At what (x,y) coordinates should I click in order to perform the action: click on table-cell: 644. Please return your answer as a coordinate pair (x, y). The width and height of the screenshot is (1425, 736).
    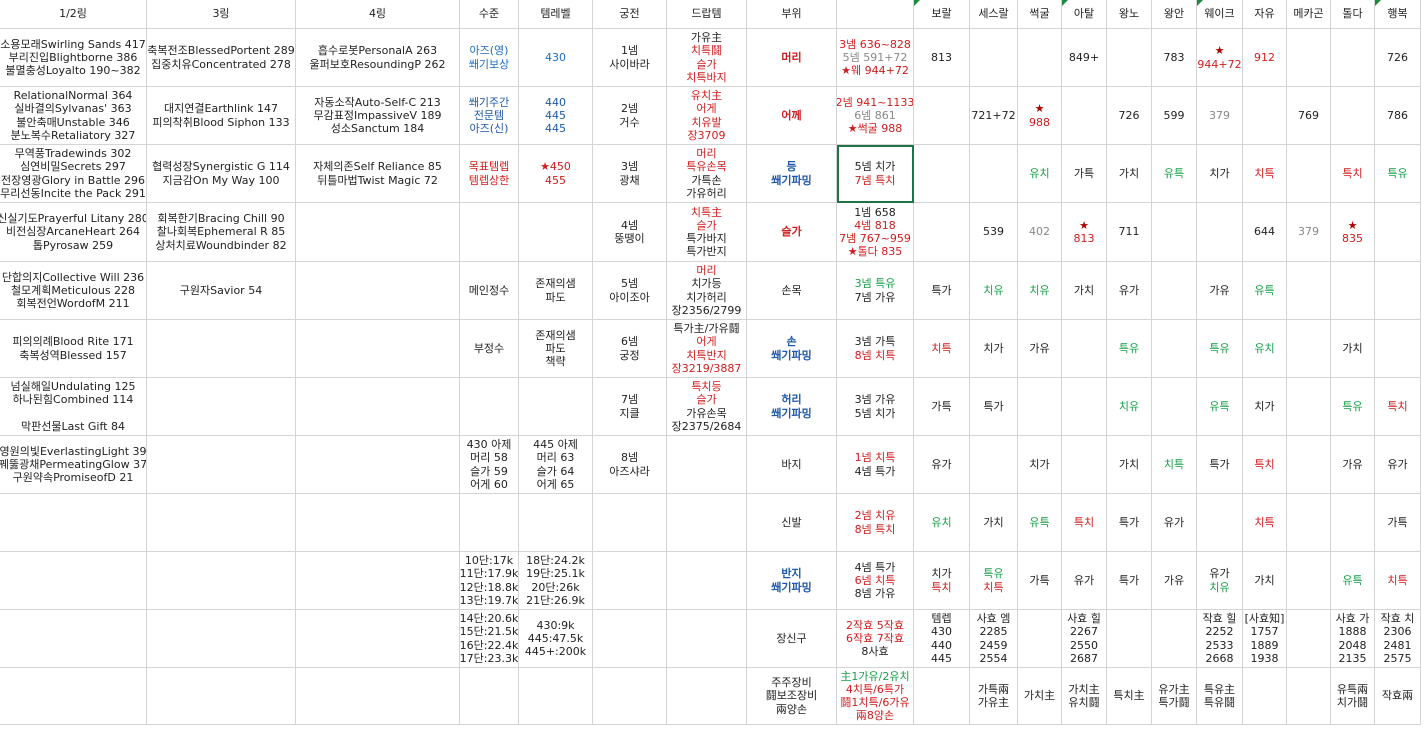
    Looking at the image, I should click on (1265, 232).